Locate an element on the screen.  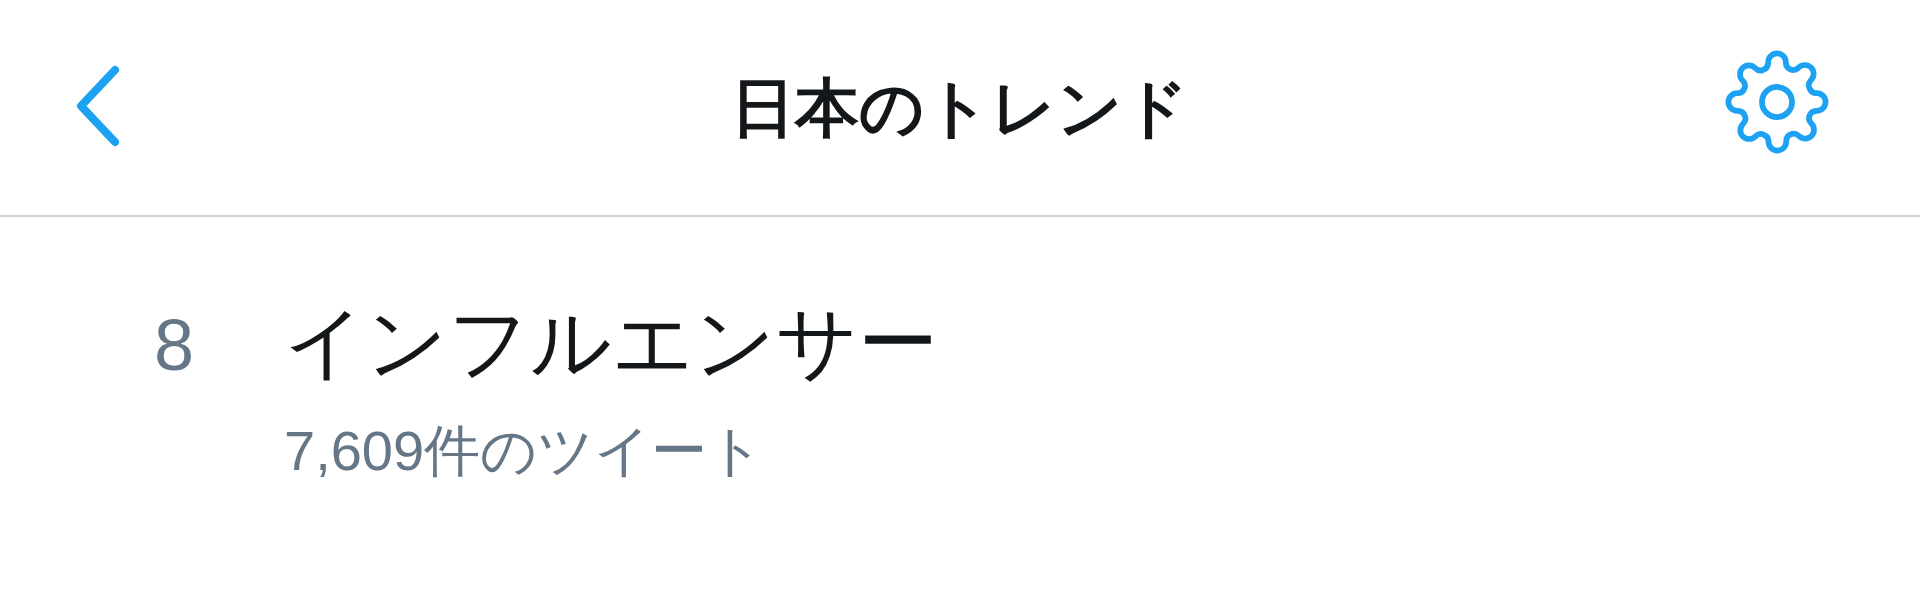
trend-rank: 8 is located at coordinates (173, 348).